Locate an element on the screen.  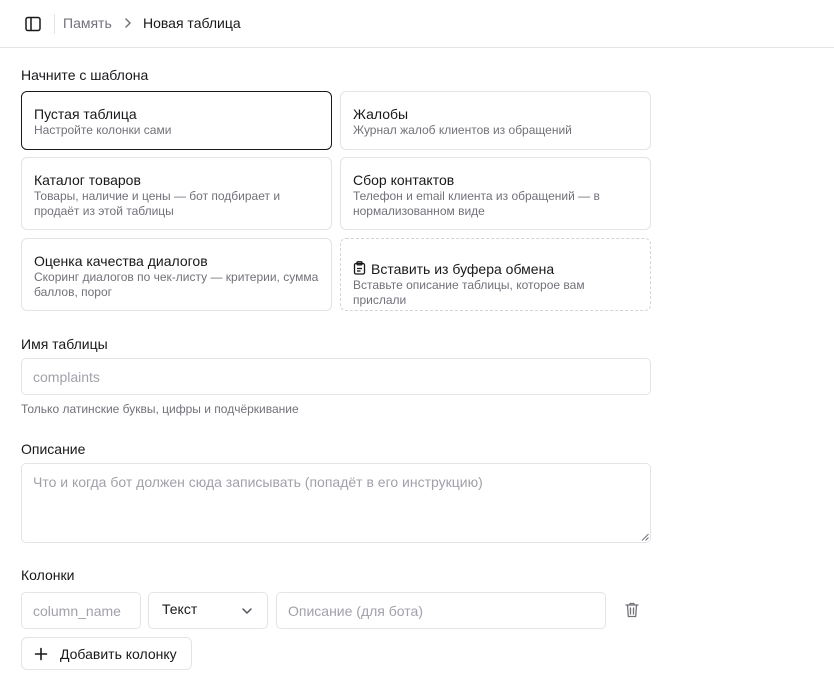
column-name-input is located at coordinates (81, 610).